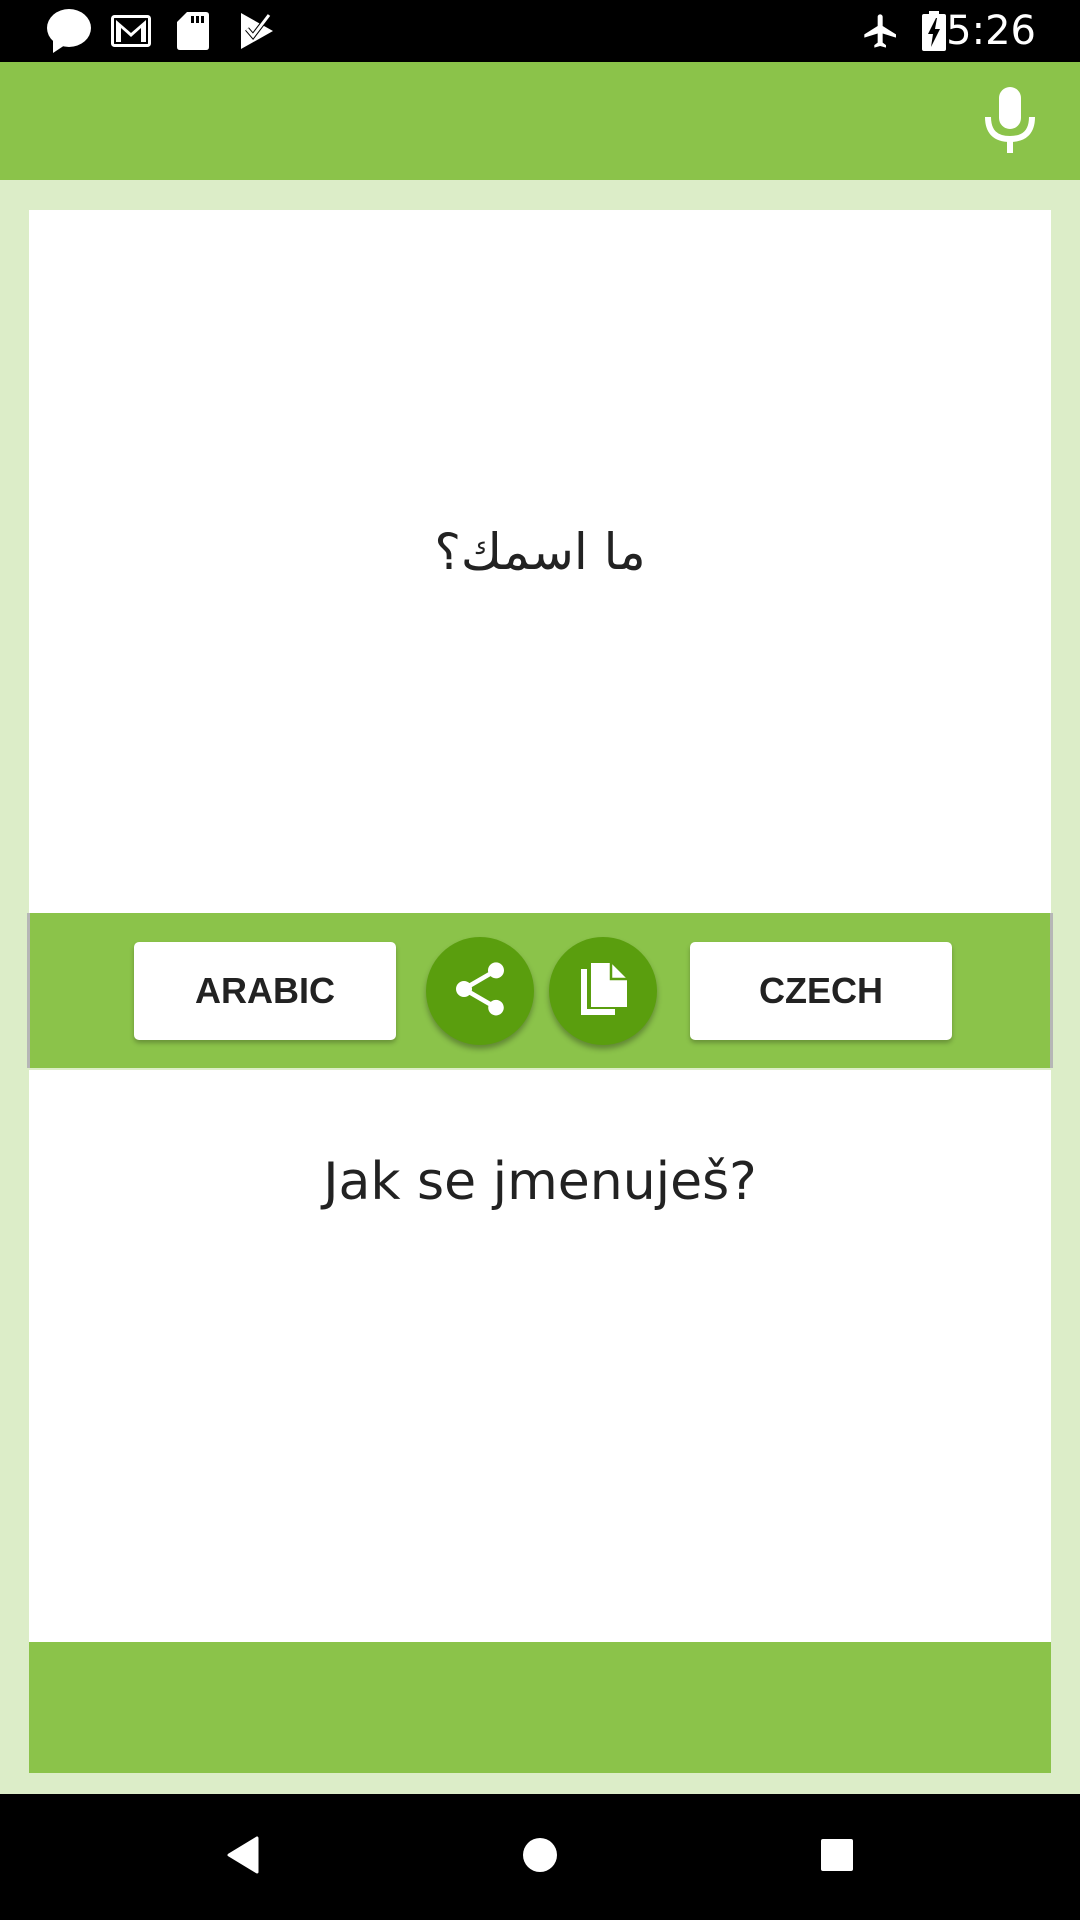  Describe the element at coordinates (265, 991) in the screenshot. I see `source-language-button: ARABIC` at that location.